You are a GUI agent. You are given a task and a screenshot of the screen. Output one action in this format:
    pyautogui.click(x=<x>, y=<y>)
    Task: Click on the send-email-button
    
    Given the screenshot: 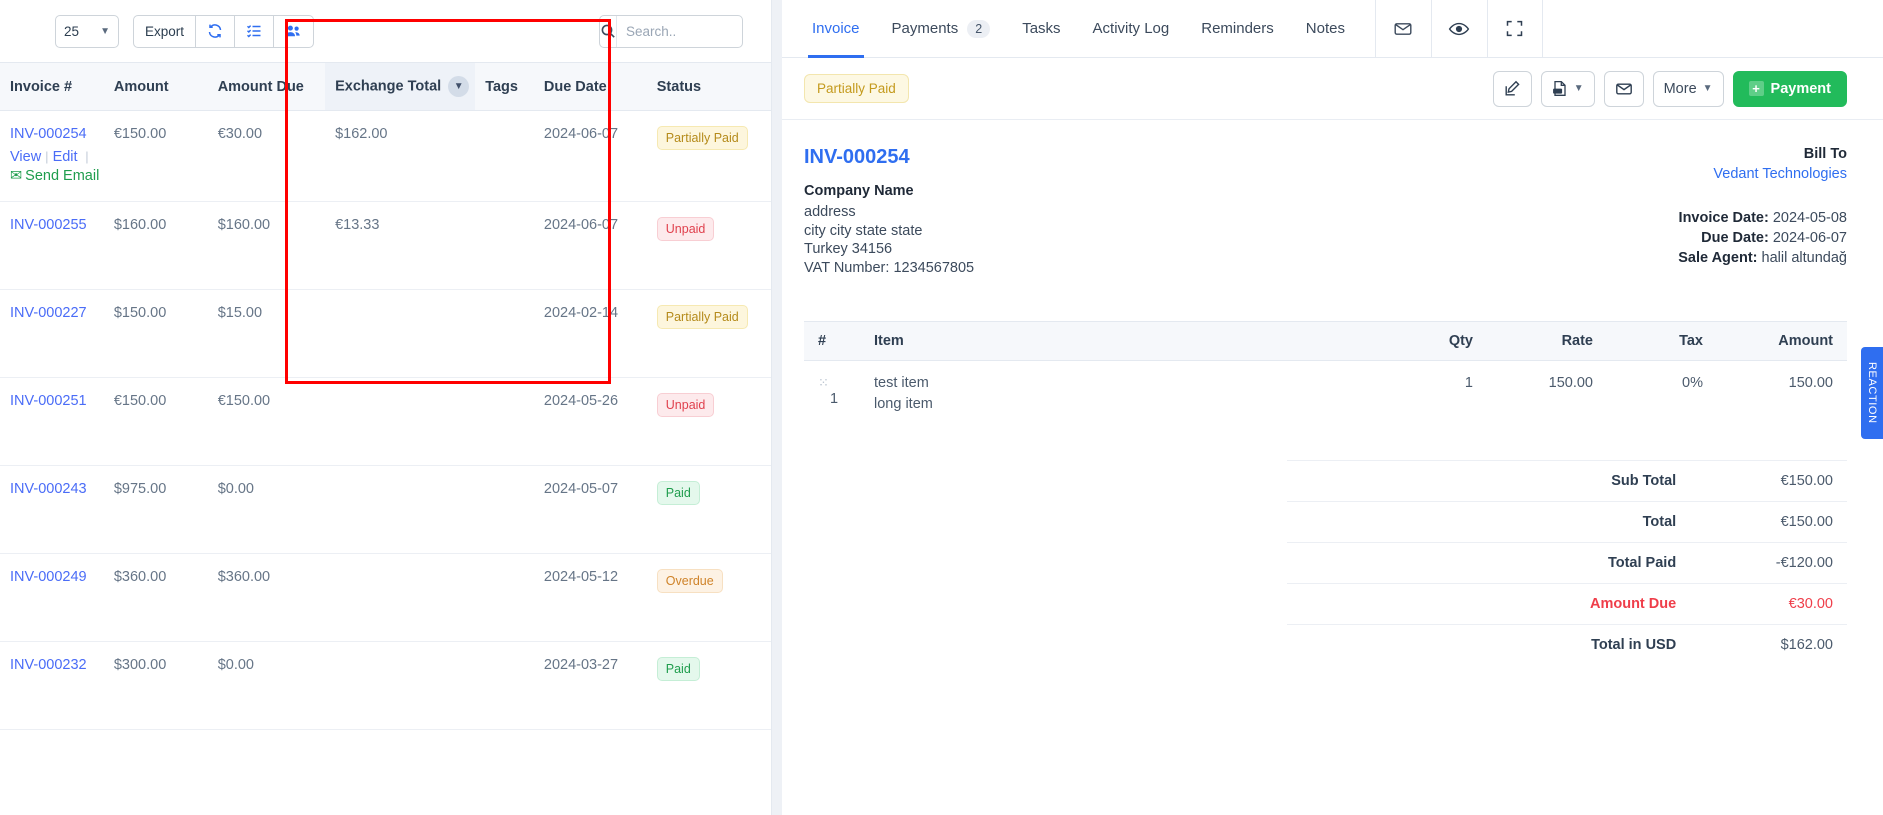 What is the action you would take?
    pyautogui.click(x=1623, y=88)
    